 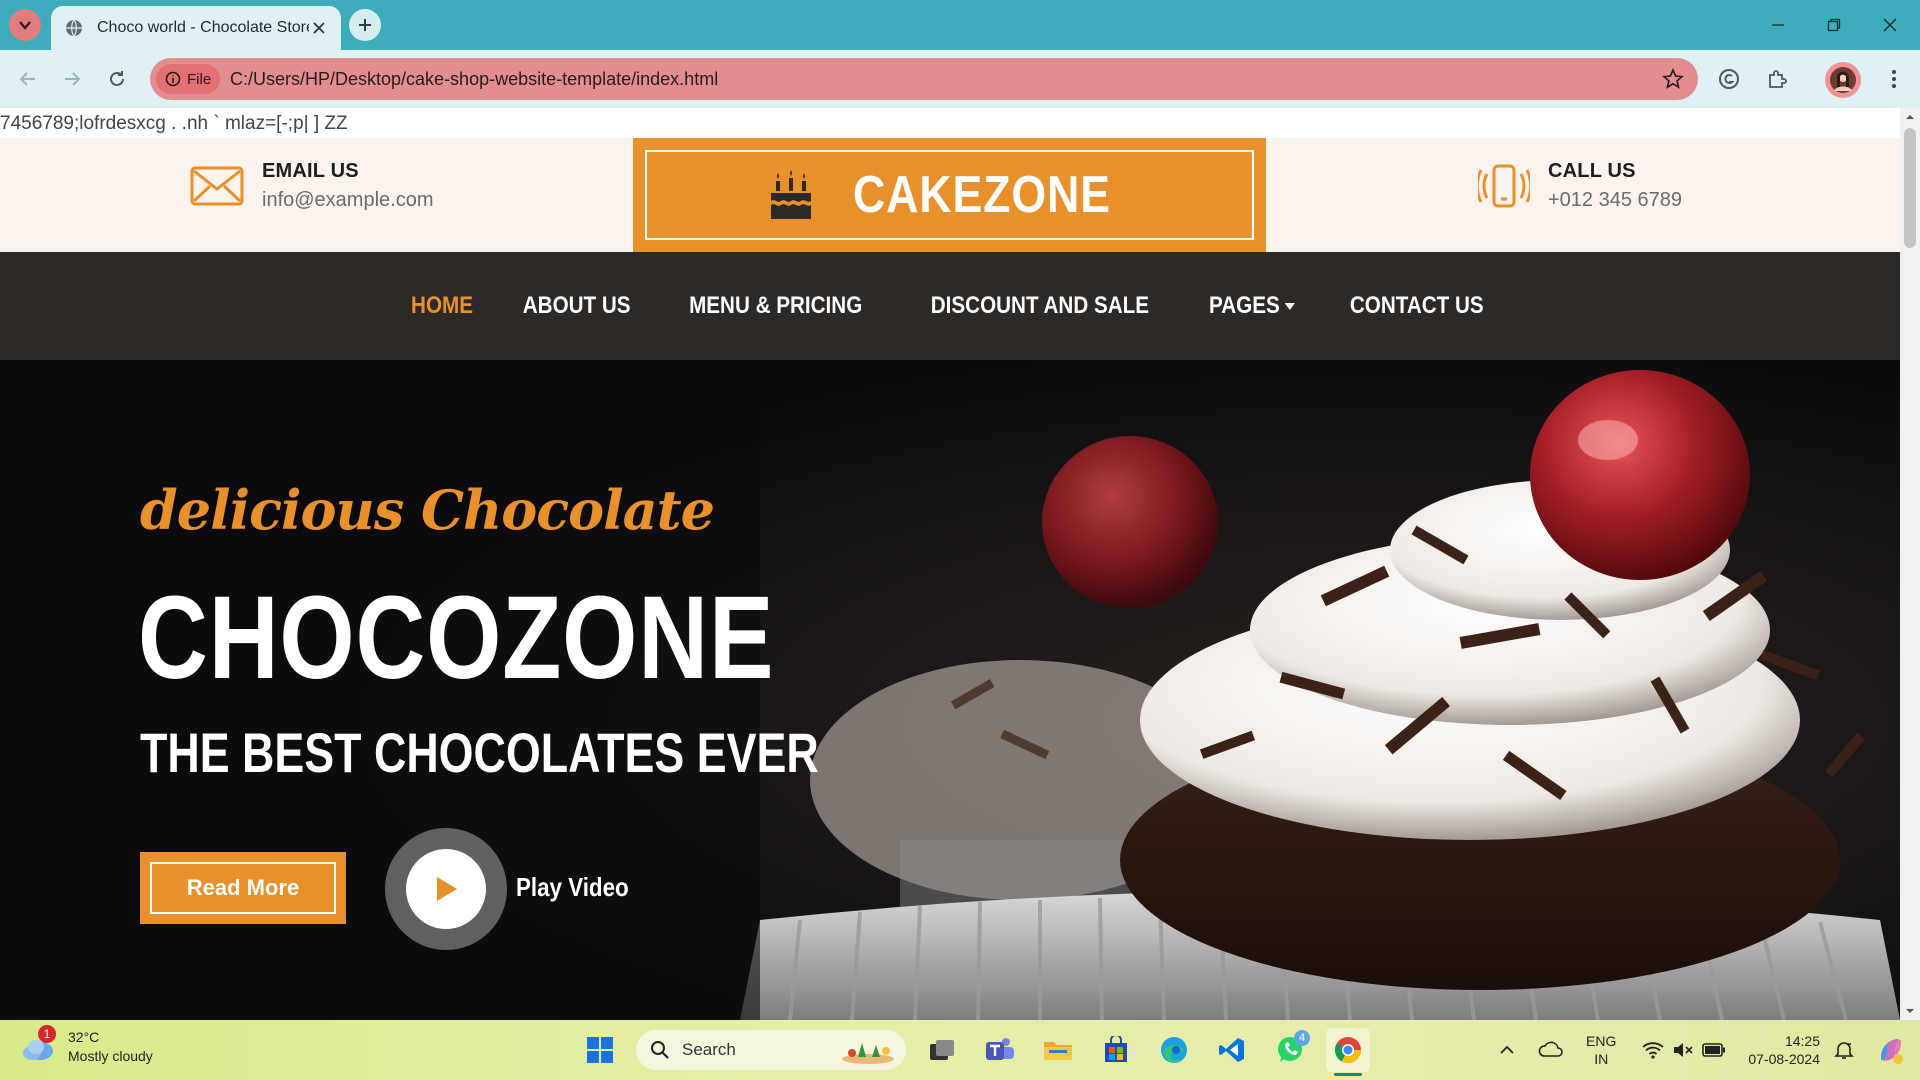 I want to click on globe-icon, so click(x=74, y=28).